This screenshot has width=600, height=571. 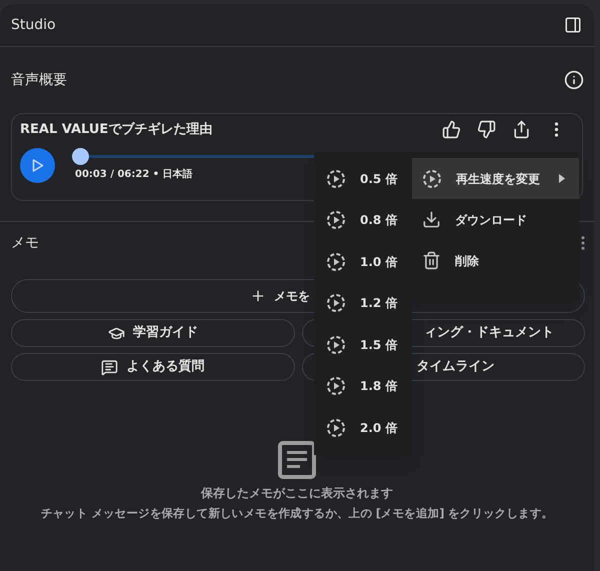 What do you see at coordinates (152, 333) in the screenshot?
I see `note-type-button: 学習ガイド` at bounding box center [152, 333].